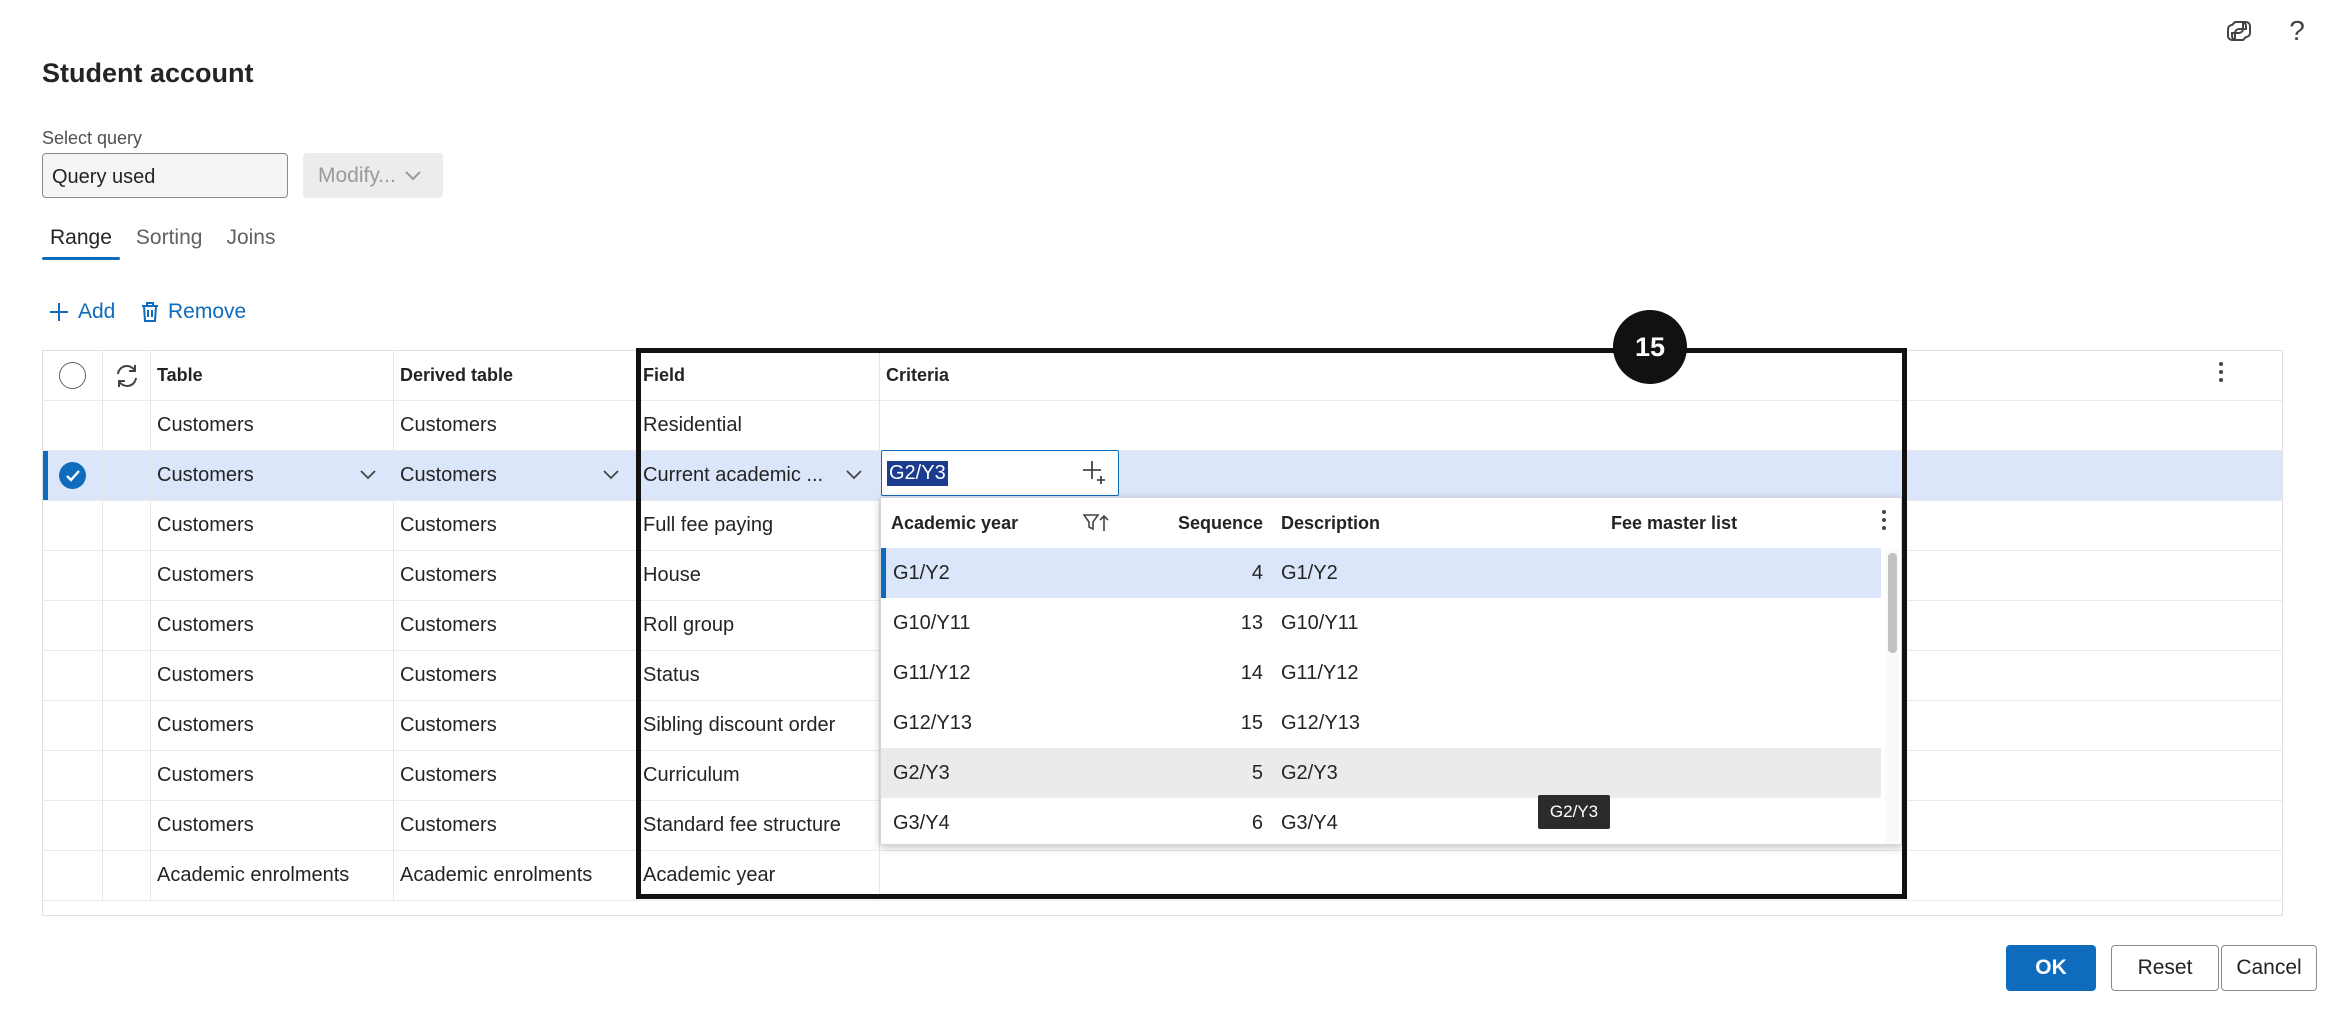  I want to click on remove-button-label: Remove, so click(207, 311).